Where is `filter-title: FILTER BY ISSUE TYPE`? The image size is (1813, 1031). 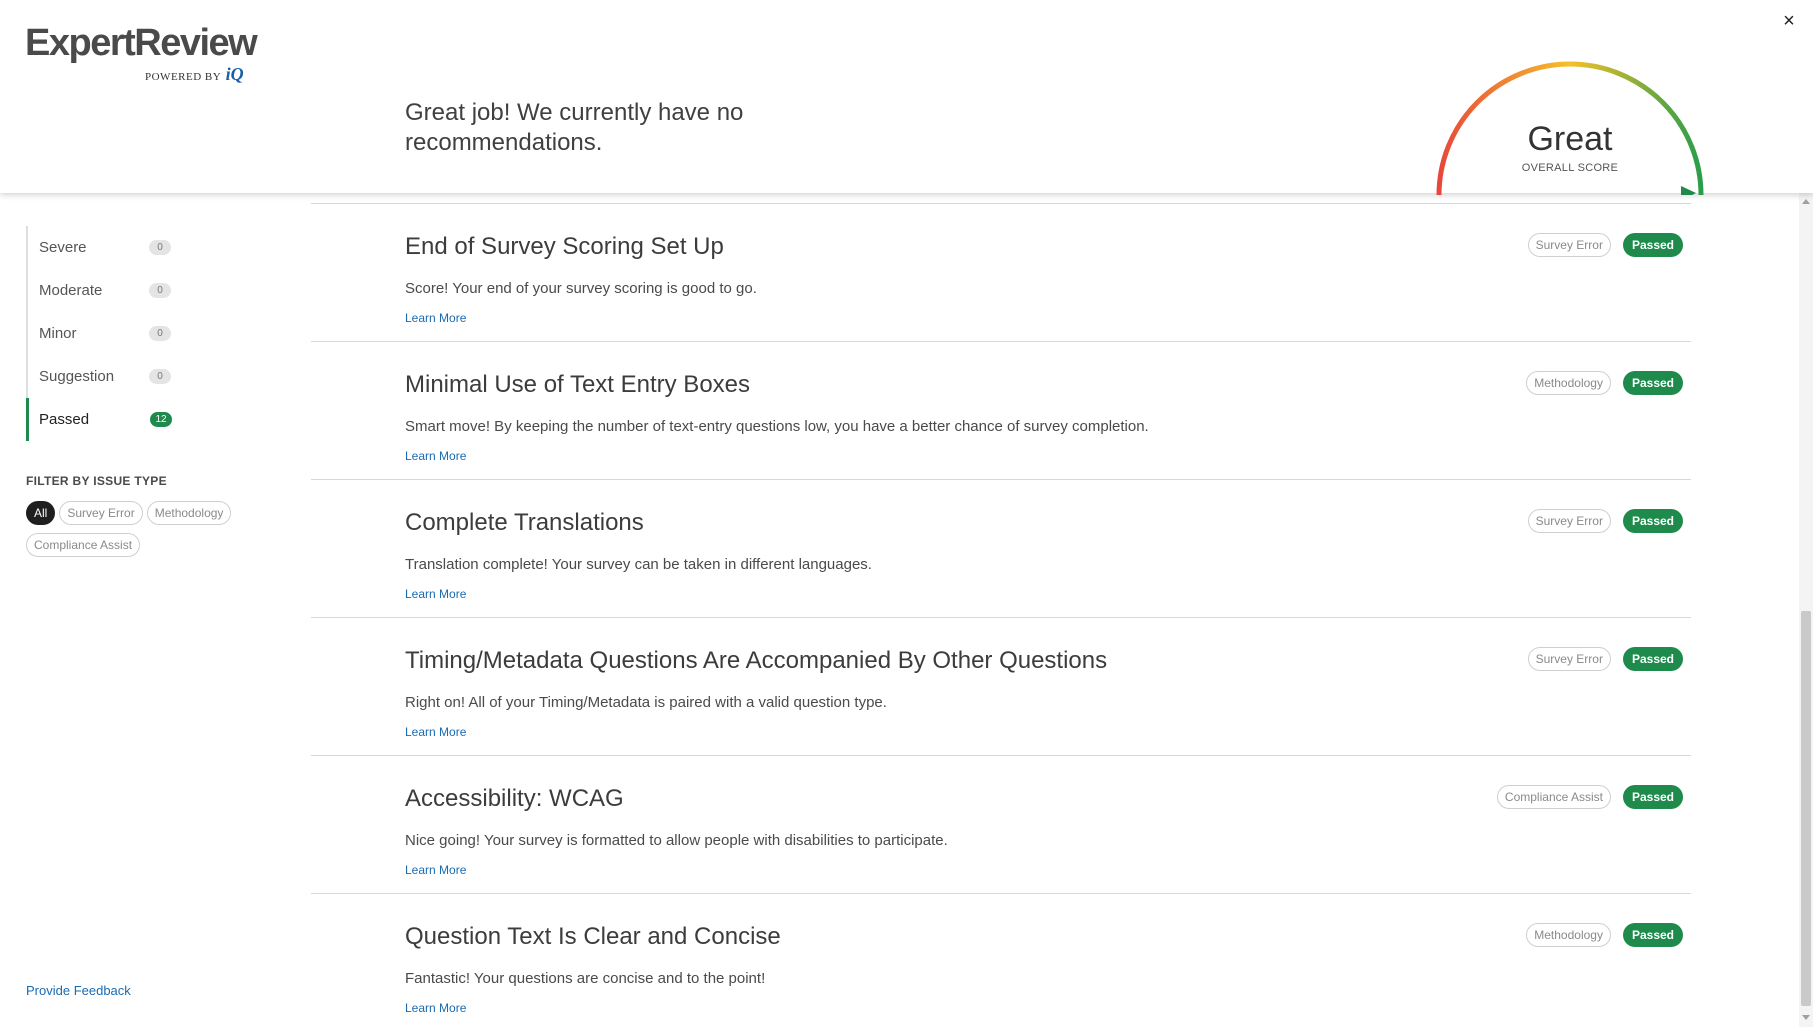 filter-title: FILTER BY ISSUE TYPE is located at coordinates (96, 481).